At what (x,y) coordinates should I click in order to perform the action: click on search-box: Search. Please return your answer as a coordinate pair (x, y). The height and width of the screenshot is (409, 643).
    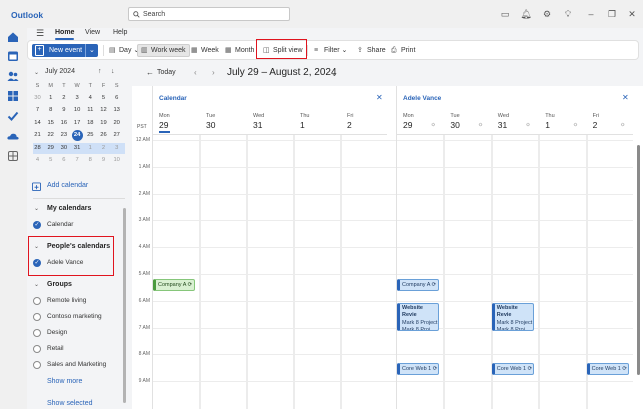
    Looking at the image, I should click on (209, 14).